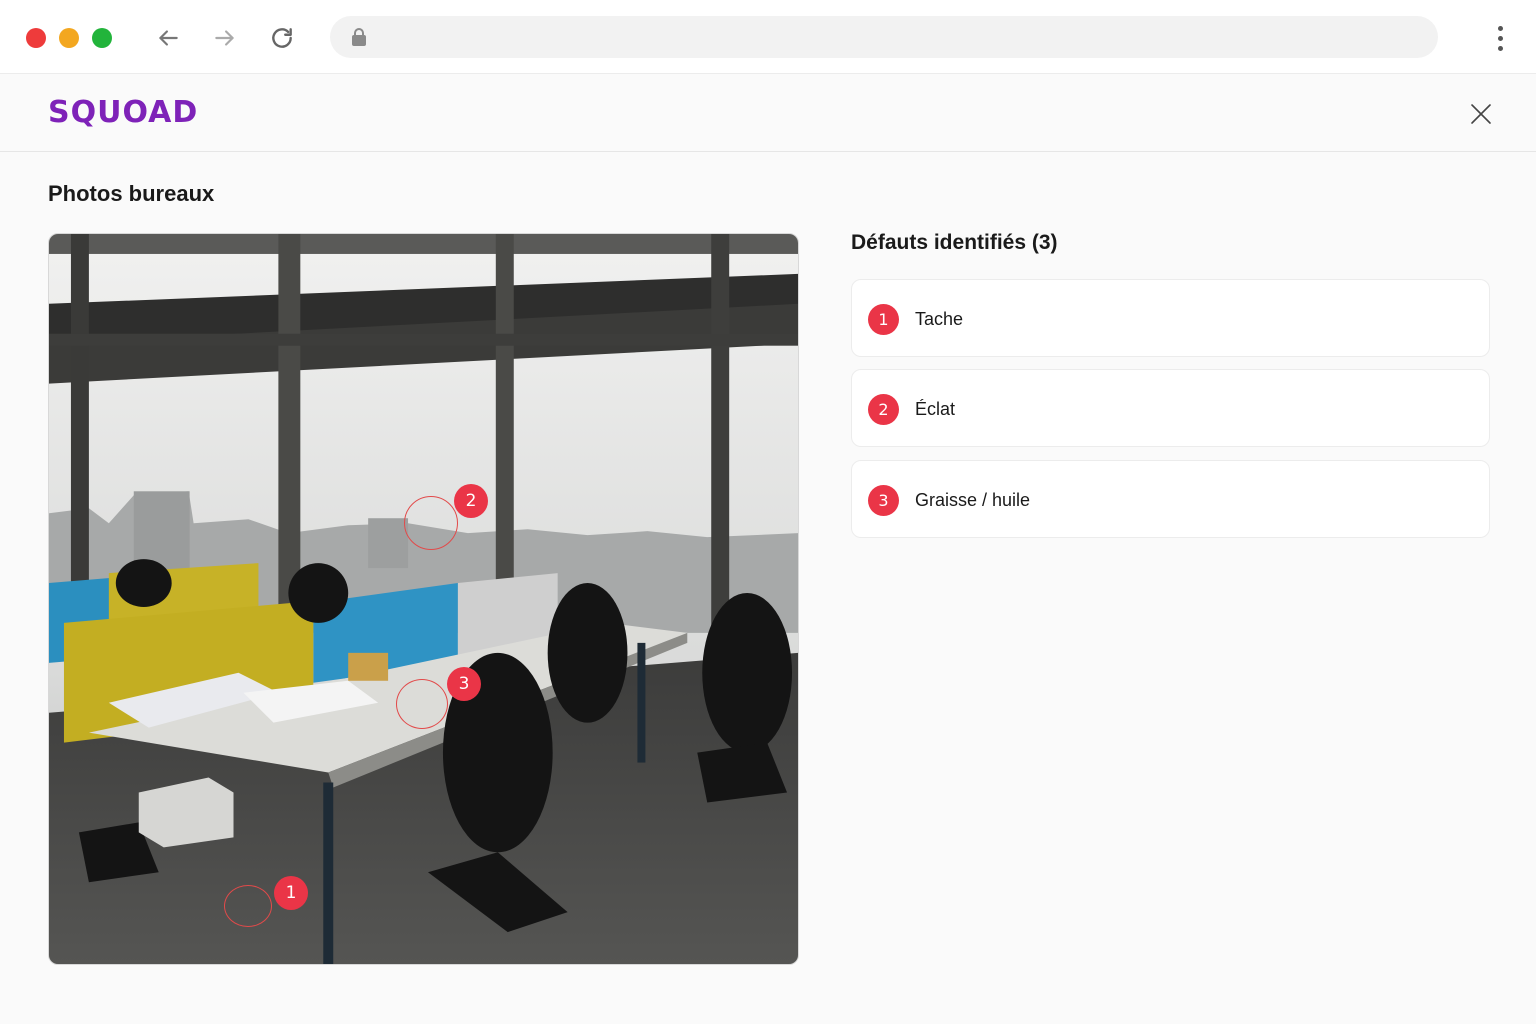  Describe the element at coordinates (1170, 499) in the screenshot. I see `defect-item: 3 Graisse / huile` at that location.